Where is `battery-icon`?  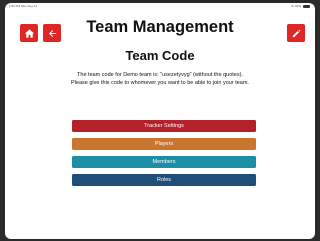
battery-icon is located at coordinates (306, 6).